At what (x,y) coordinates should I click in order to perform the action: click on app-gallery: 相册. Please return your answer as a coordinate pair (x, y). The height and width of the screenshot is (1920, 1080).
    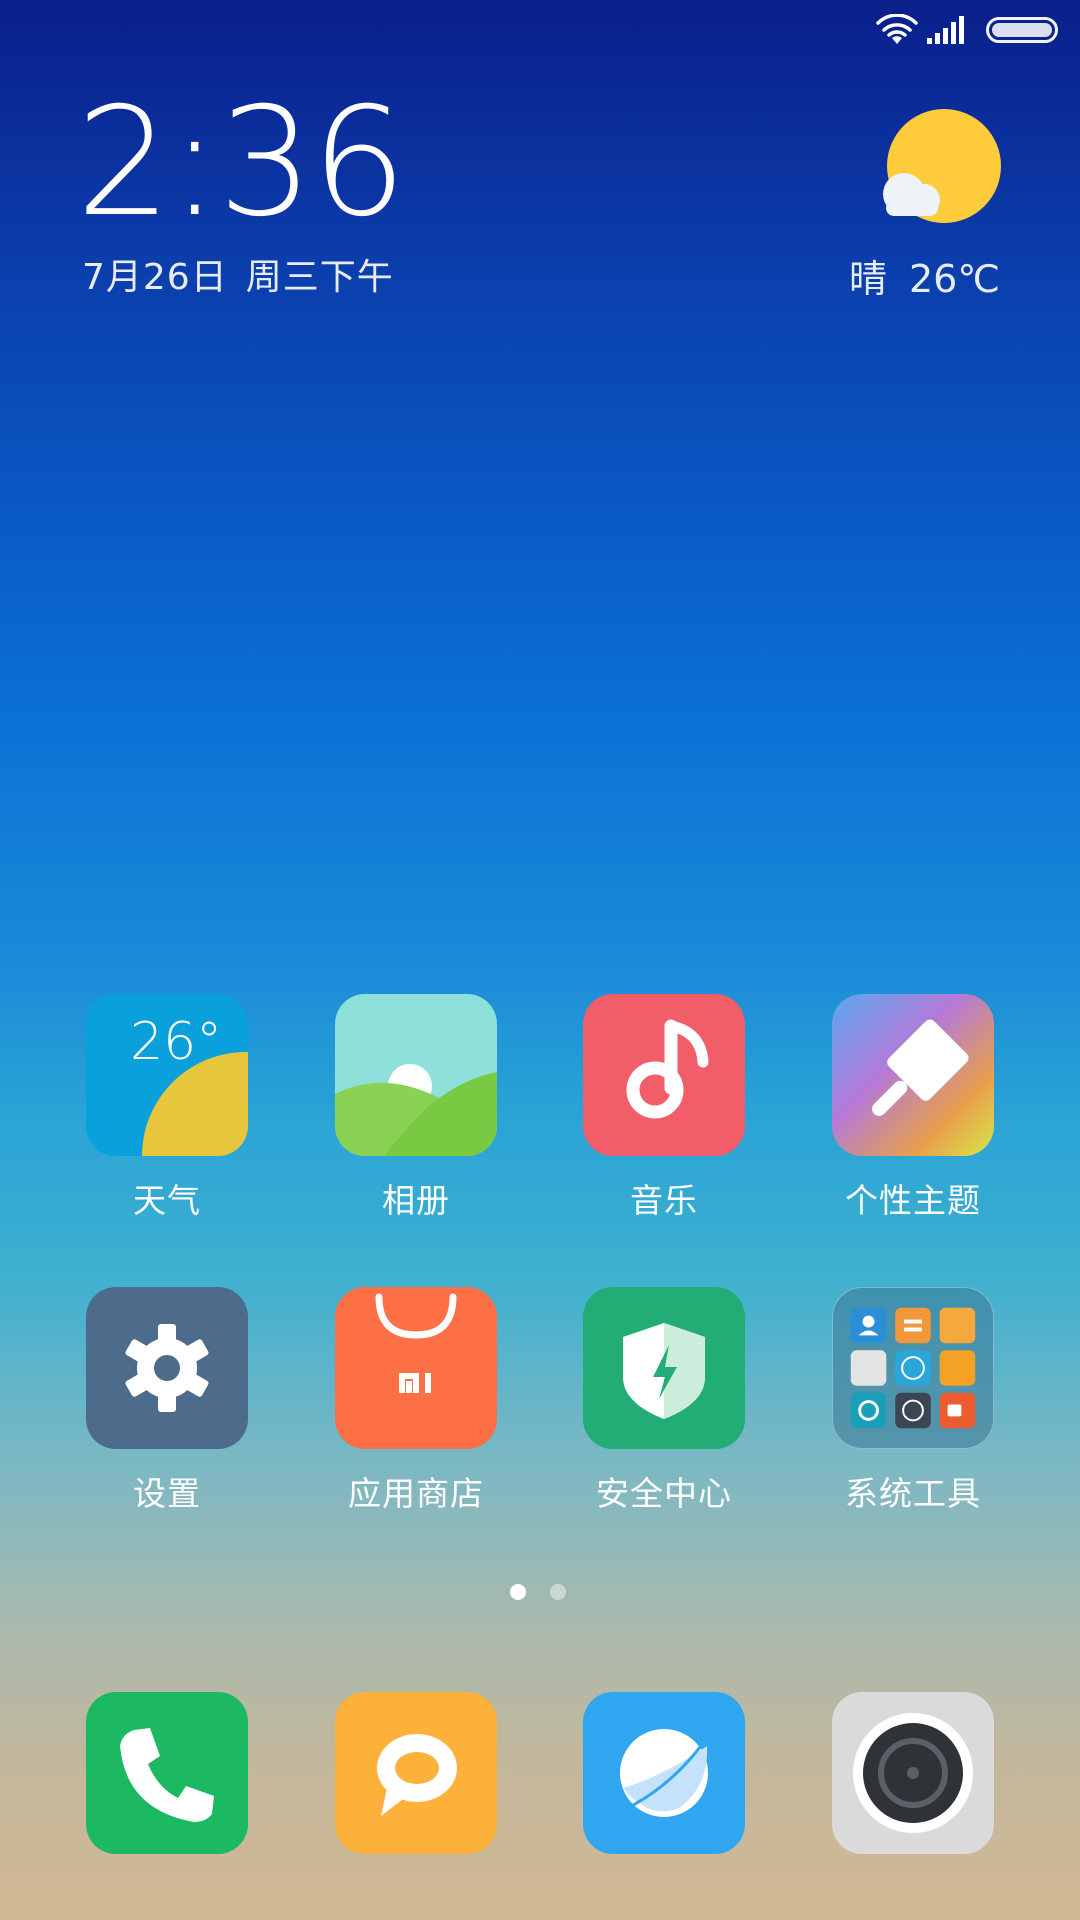
    Looking at the image, I should click on (416, 1107).